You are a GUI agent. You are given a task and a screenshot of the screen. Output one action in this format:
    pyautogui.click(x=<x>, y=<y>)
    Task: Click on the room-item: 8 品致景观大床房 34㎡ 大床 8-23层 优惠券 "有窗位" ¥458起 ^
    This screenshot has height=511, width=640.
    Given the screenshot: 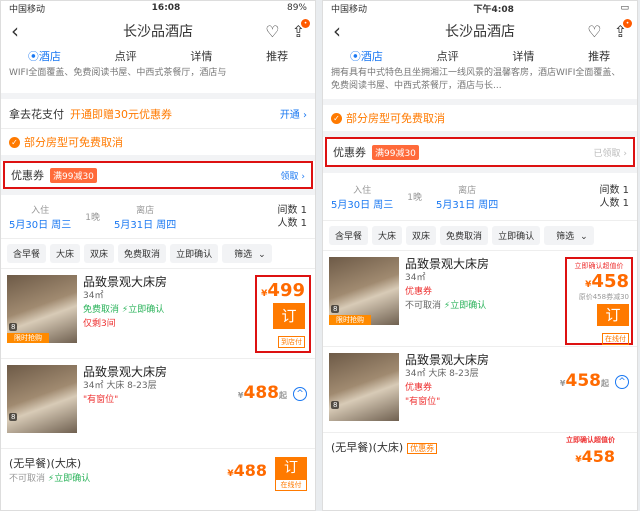 What is the action you would take?
    pyautogui.click(x=480, y=390)
    